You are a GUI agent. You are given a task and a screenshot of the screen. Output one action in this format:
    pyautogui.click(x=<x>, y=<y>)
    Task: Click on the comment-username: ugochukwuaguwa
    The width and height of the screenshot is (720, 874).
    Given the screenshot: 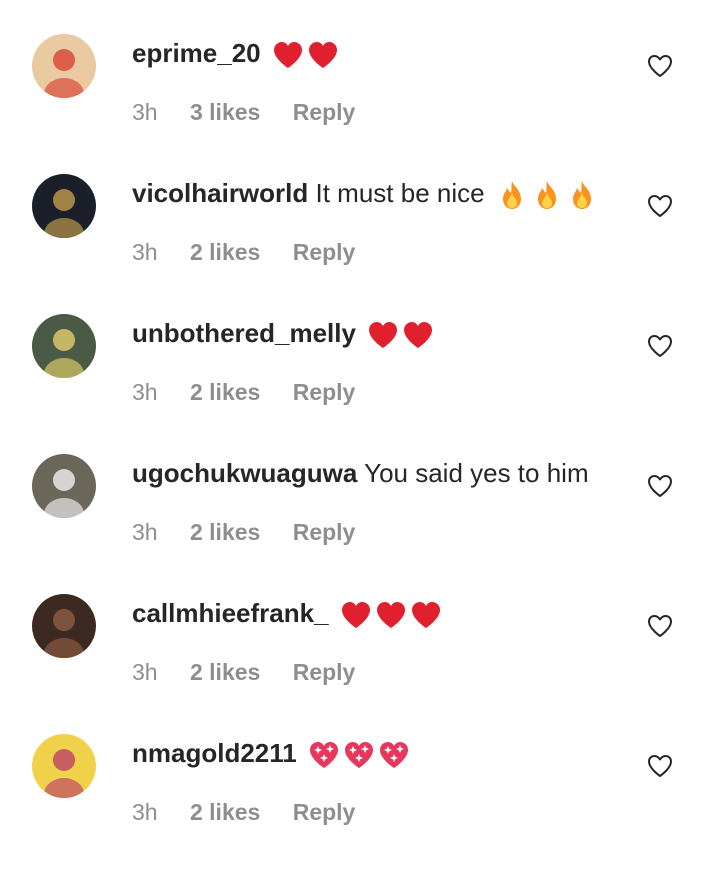 What is the action you would take?
    pyautogui.click(x=244, y=473)
    